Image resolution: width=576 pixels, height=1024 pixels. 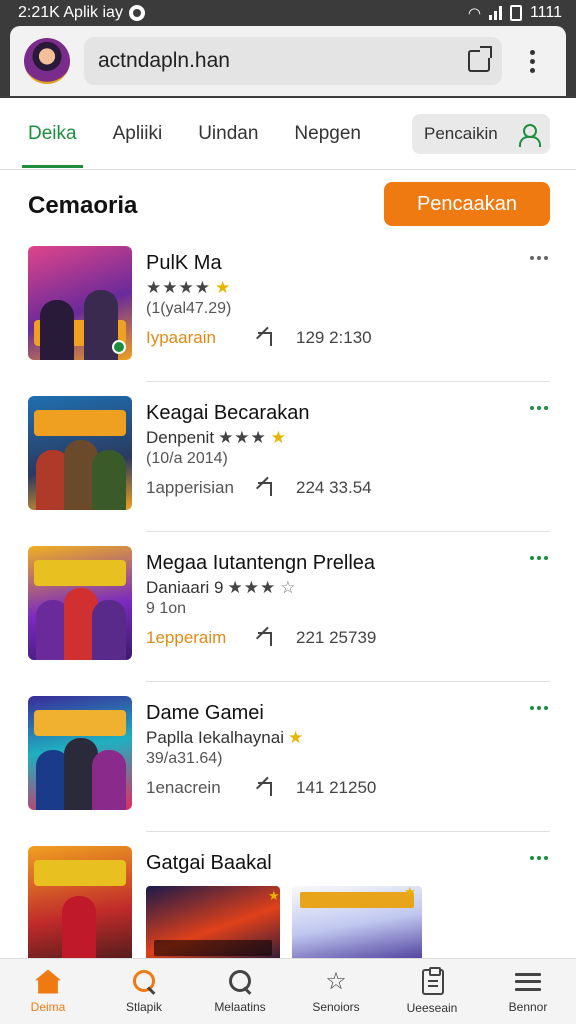 I want to click on app-title: Megaa Iutantengn Prellea, so click(x=261, y=563).